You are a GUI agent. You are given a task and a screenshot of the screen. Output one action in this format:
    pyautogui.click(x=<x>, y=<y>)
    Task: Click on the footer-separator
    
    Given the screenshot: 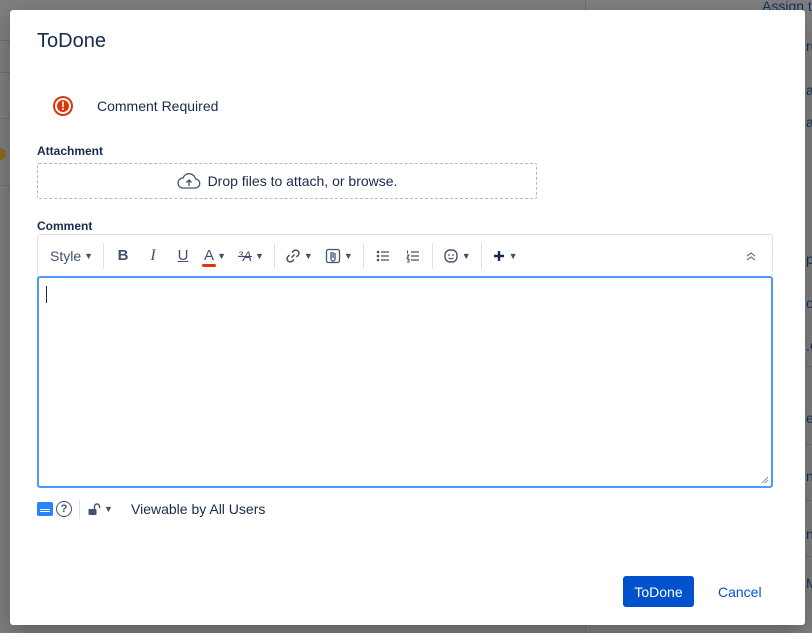 What is the action you would take?
    pyautogui.click(x=79, y=509)
    